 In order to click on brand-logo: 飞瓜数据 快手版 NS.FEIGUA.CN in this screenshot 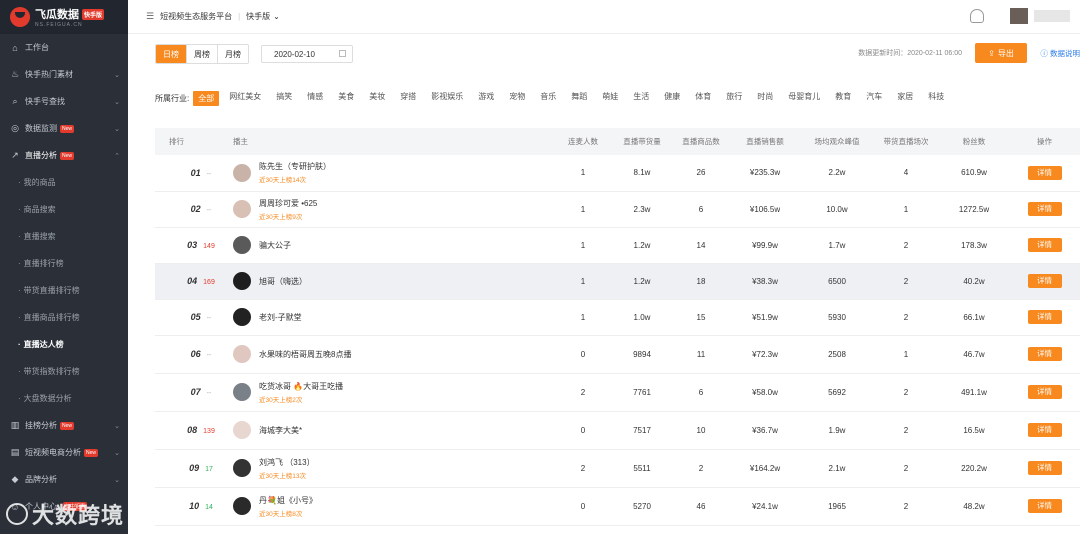, I will do `click(64, 17)`.